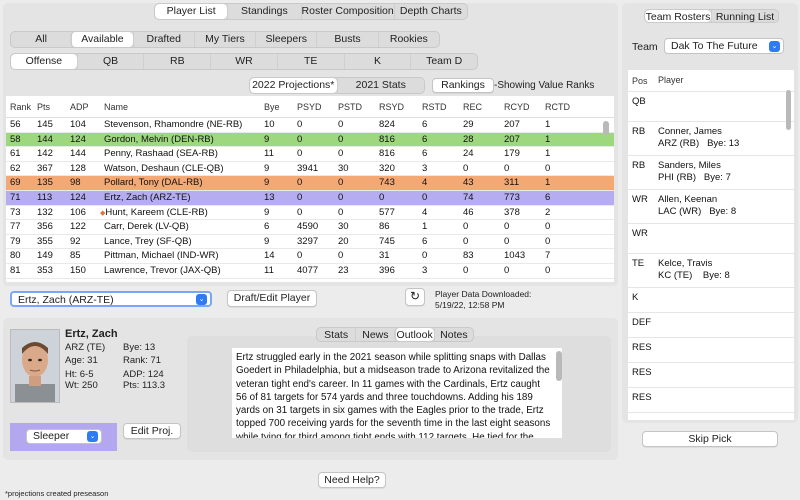  I want to click on table-row: 79 355 92 Lance, Trey (SF-QB) 9 3297 20 745 6 0 0 0, so click(310, 242).